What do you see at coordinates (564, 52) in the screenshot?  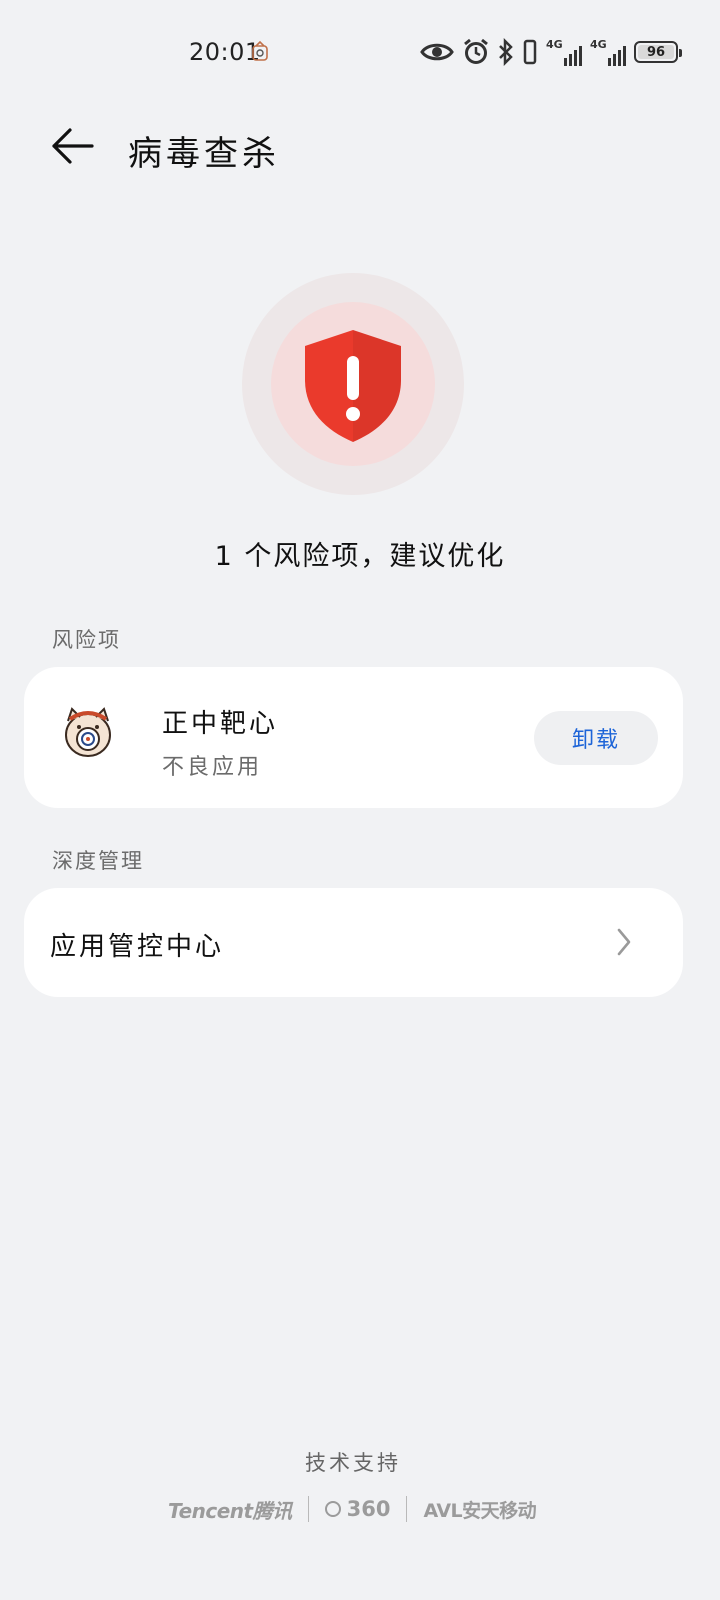 I see `signal-icon: 4G` at bounding box center [564, 52].